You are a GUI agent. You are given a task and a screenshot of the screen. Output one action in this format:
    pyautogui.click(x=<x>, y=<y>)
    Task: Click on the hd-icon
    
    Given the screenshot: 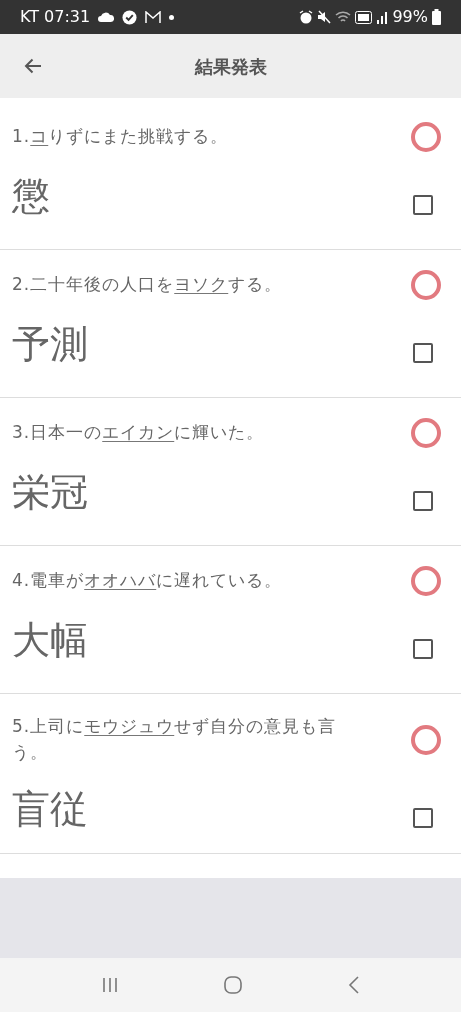 What is the action you would take?
    pyautogui.click(x=364, y=17)
    